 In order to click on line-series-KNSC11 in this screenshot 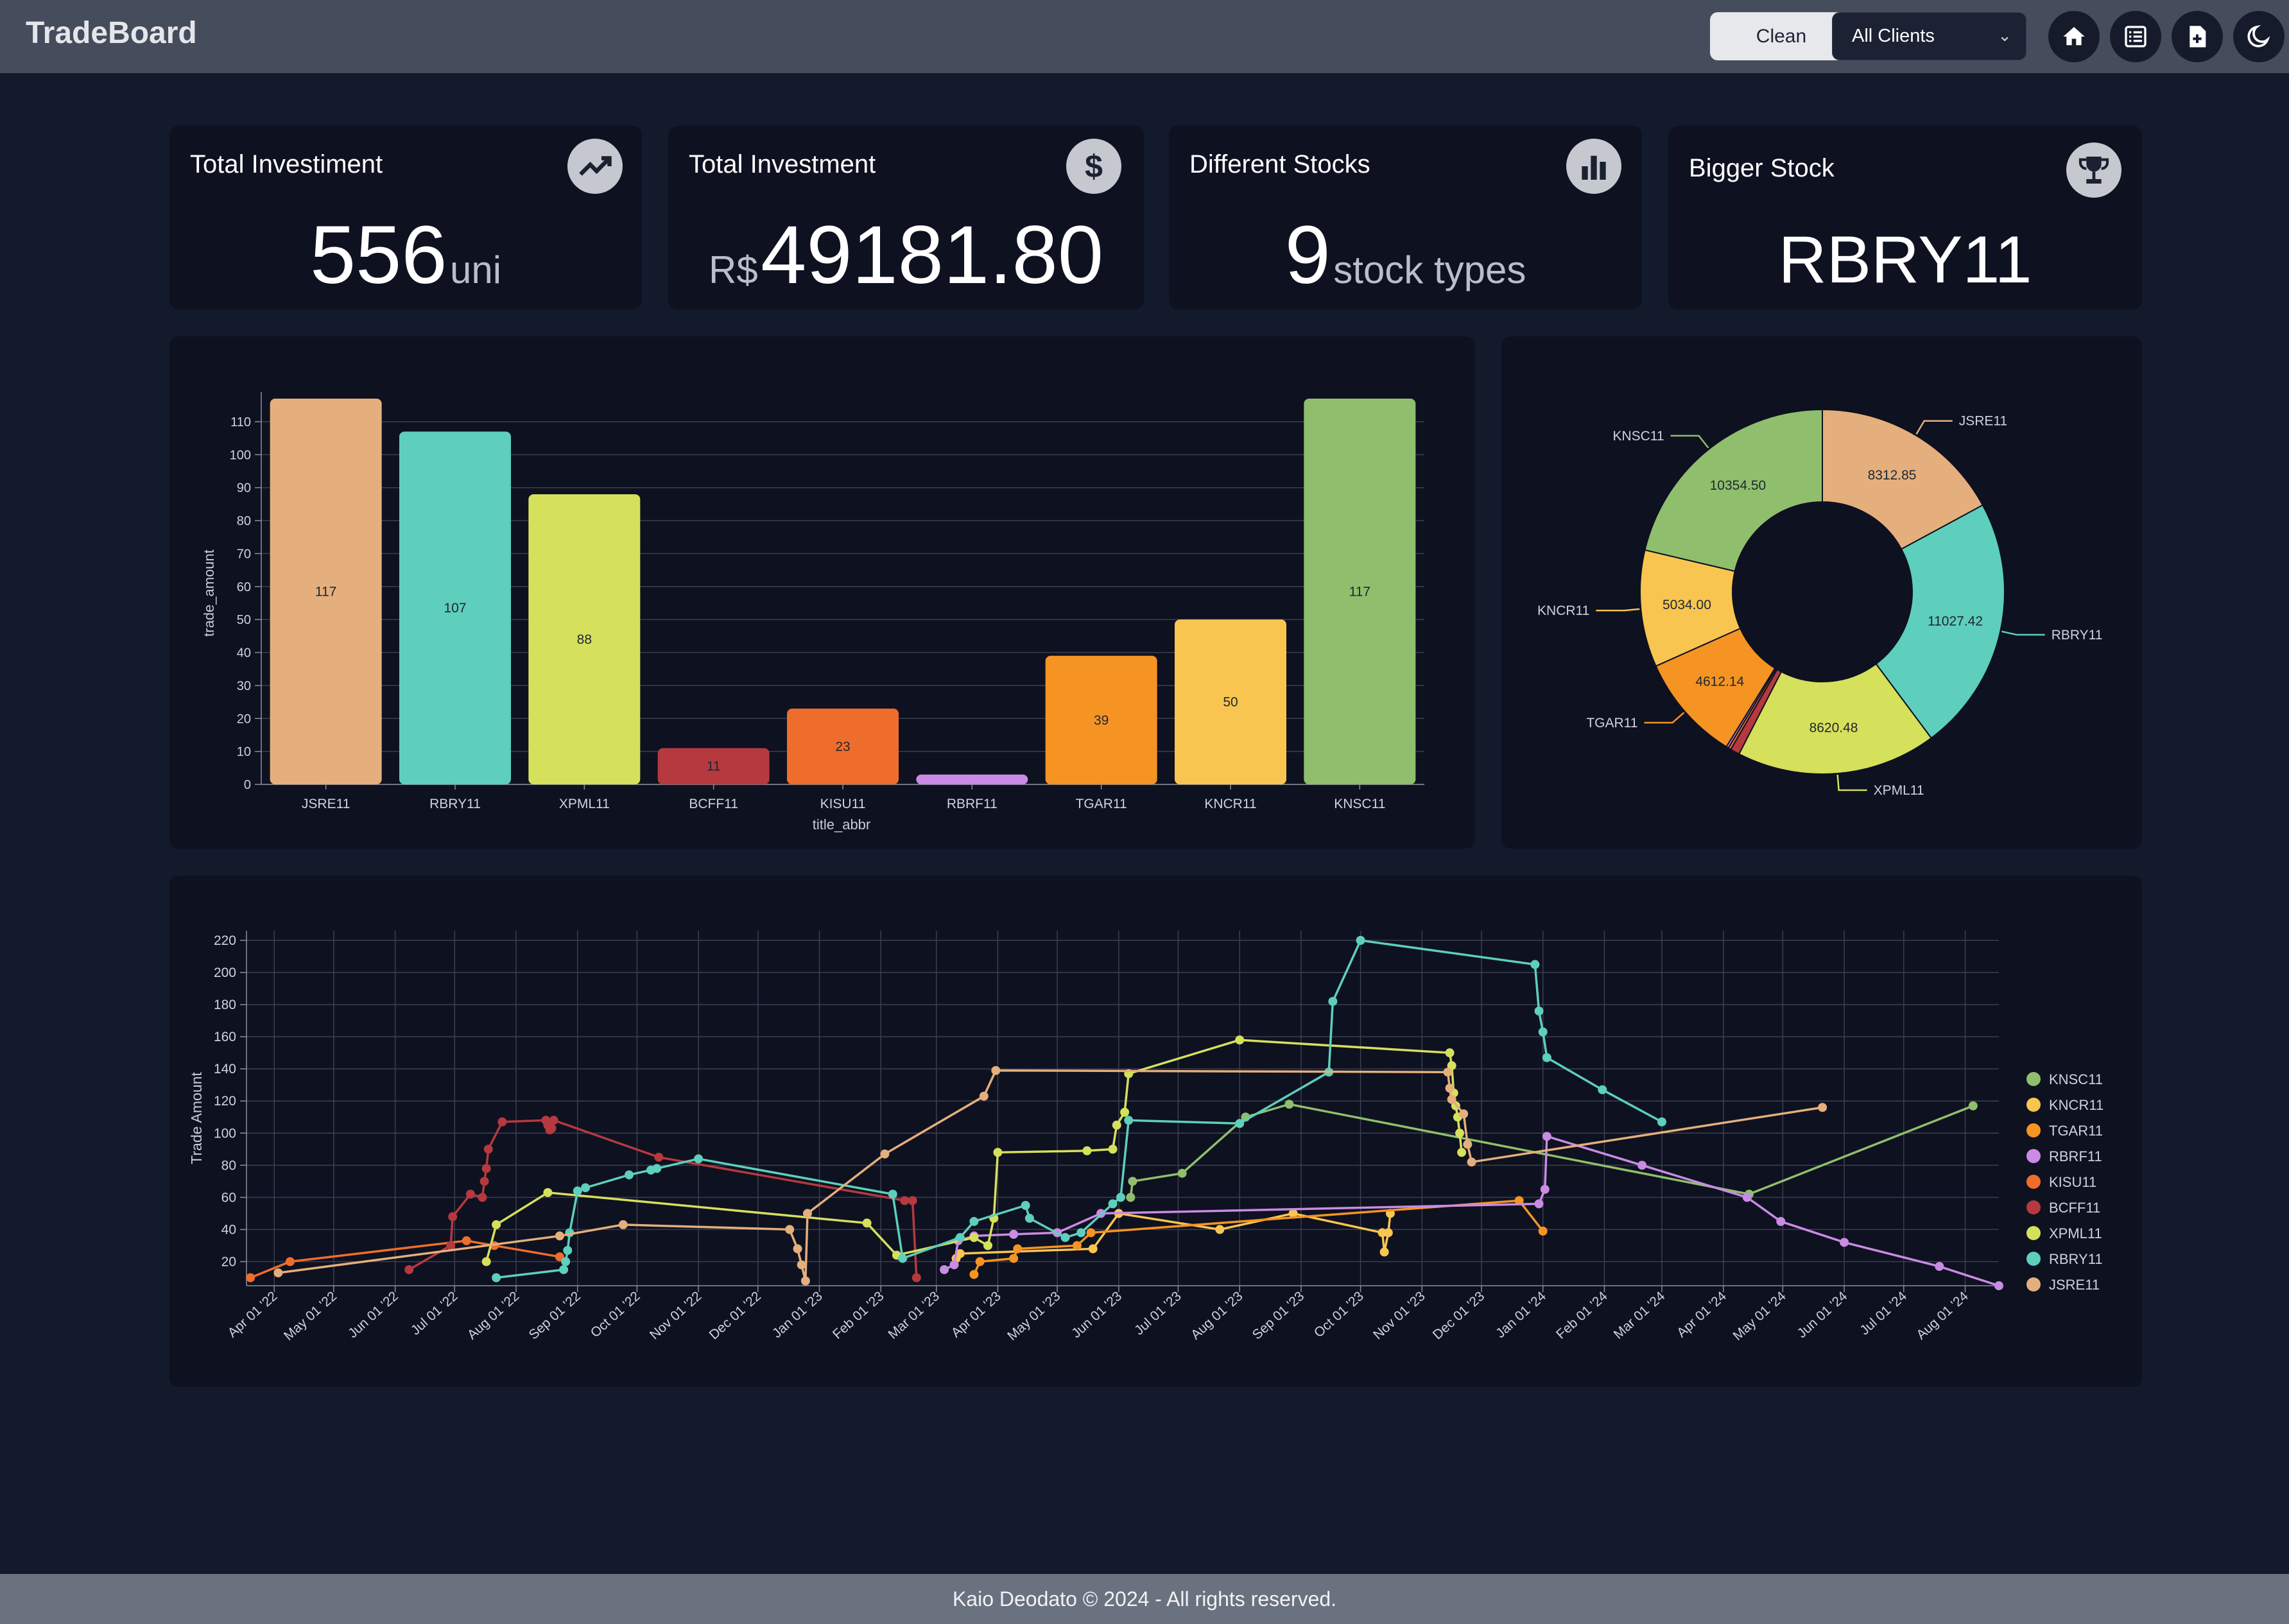, I will do `click(1551, 1150)`.